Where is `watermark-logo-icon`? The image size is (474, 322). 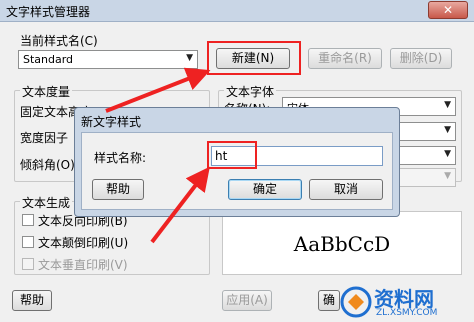 watermark-logo-icon is located at coordinates (356, 302).